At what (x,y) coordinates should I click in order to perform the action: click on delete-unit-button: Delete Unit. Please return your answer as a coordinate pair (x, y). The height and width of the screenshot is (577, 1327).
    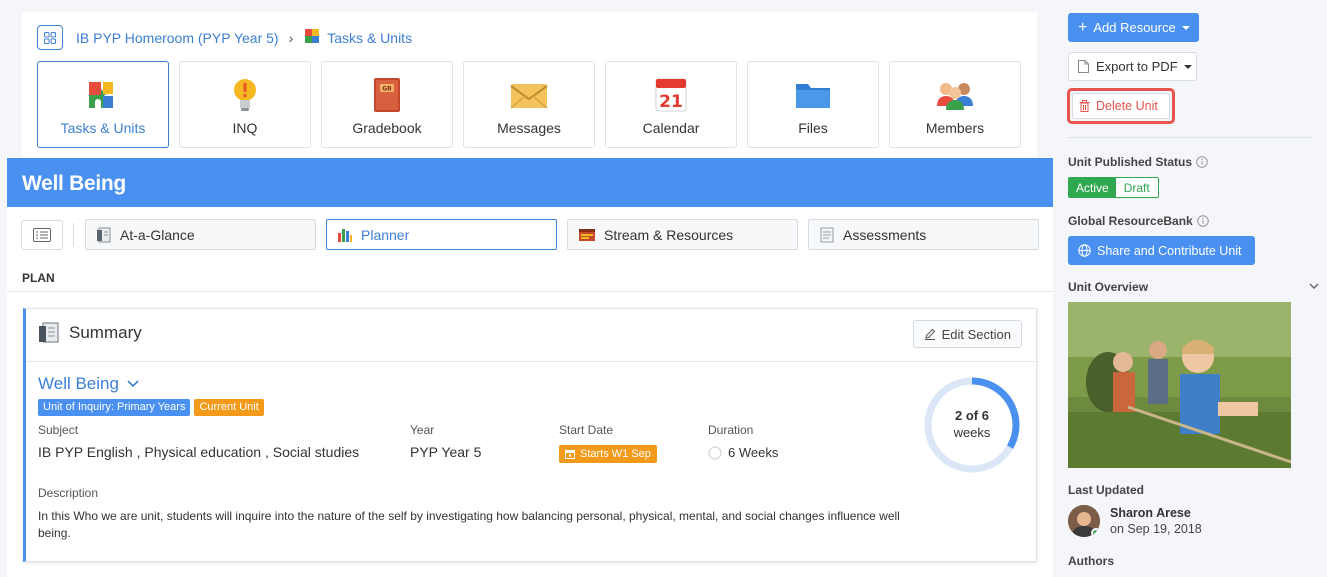
    Looking at the image, I should click on (1121, 106).